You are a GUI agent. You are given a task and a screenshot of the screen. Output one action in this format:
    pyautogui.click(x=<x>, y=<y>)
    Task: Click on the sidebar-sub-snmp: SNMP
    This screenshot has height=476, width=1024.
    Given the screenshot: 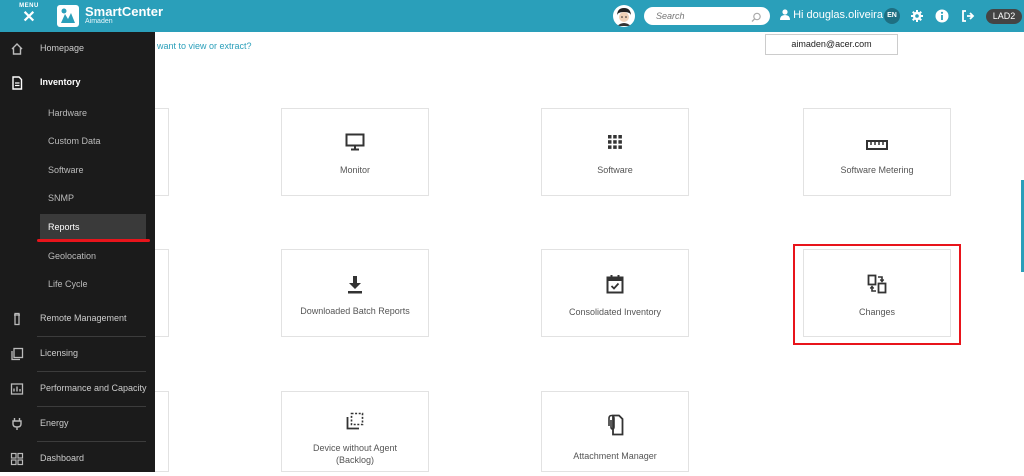 What is the action you would take?
    pyautogui.click(x=93, y=198)
    